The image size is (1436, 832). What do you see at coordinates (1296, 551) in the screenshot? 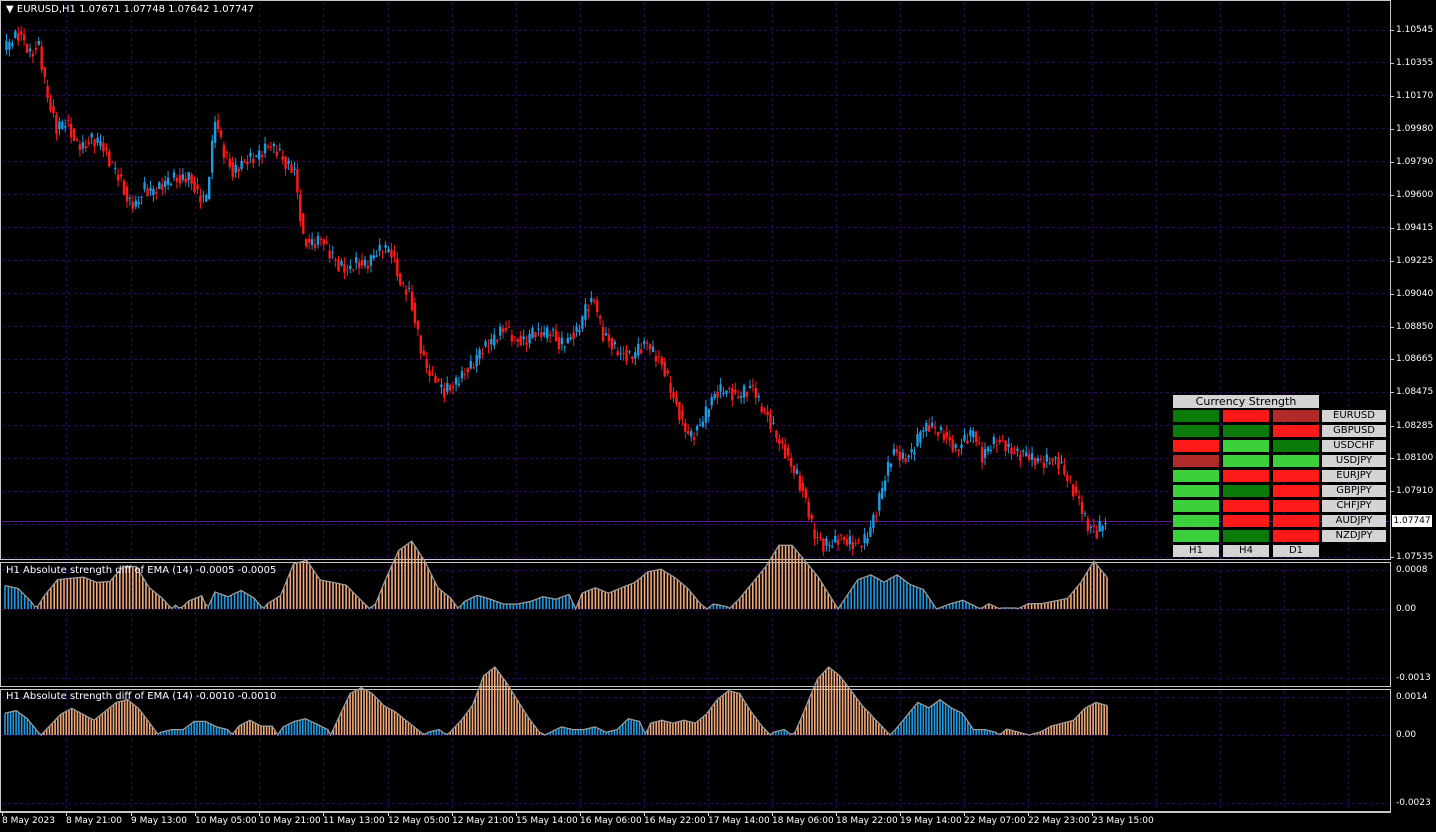
I see `tf-d1: D1` at bounding box center [1296, 551].